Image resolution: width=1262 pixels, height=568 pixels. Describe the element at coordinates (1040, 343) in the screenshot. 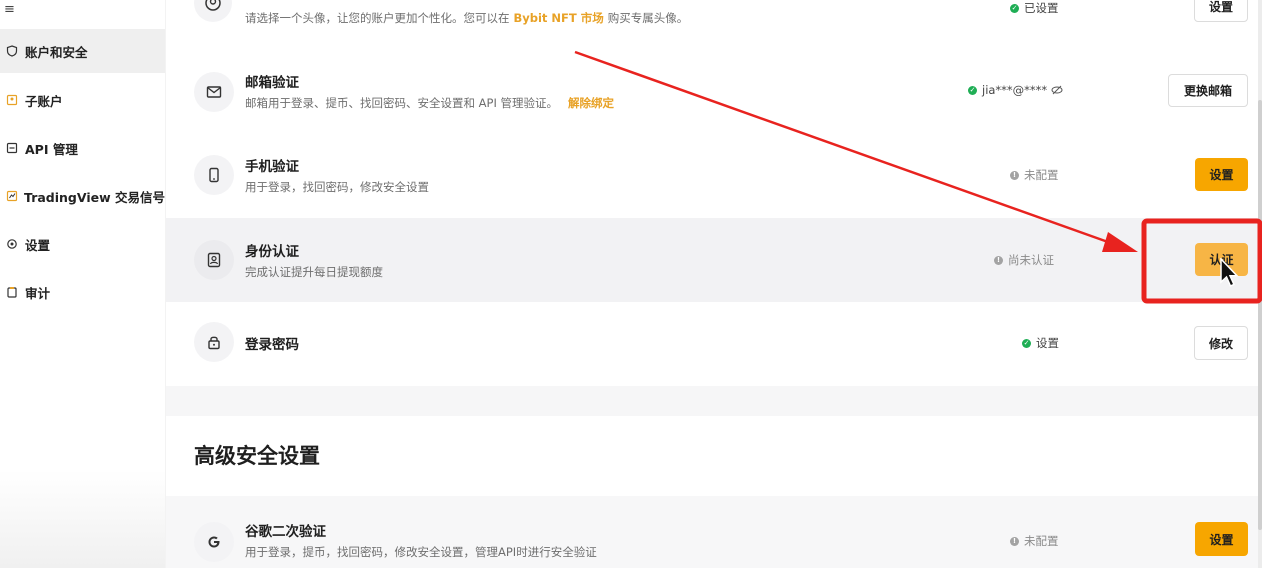

I see `password-status: ✓ 设置` at that location.